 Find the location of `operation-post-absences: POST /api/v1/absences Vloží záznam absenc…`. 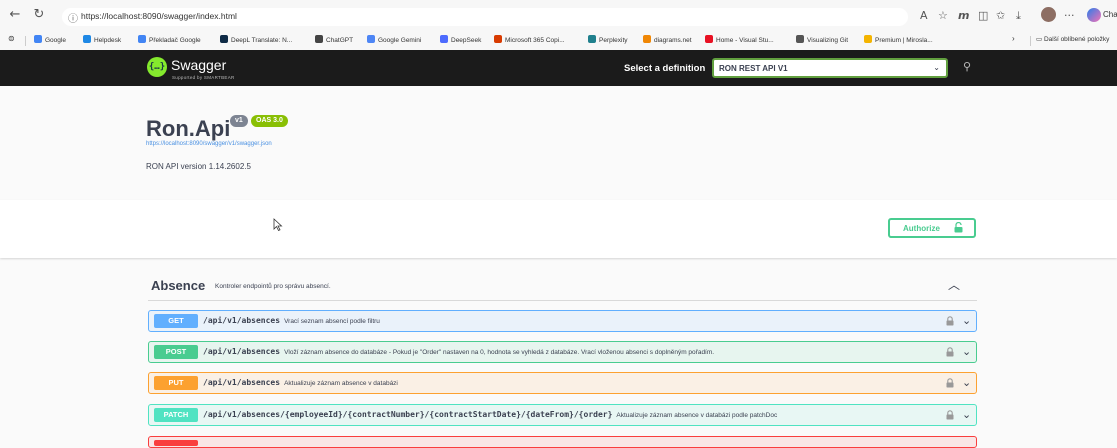

operation-post-absences: POST /api/v1/absences Vloží záznam absenc… is located at coordinates (562, 352).